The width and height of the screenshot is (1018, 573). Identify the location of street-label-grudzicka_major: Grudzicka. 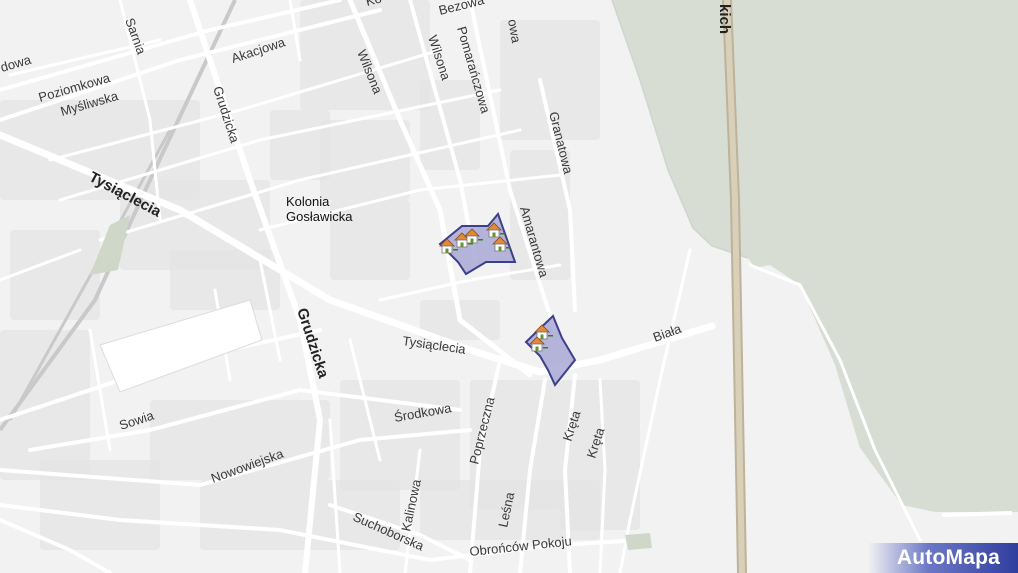
(312, 343).